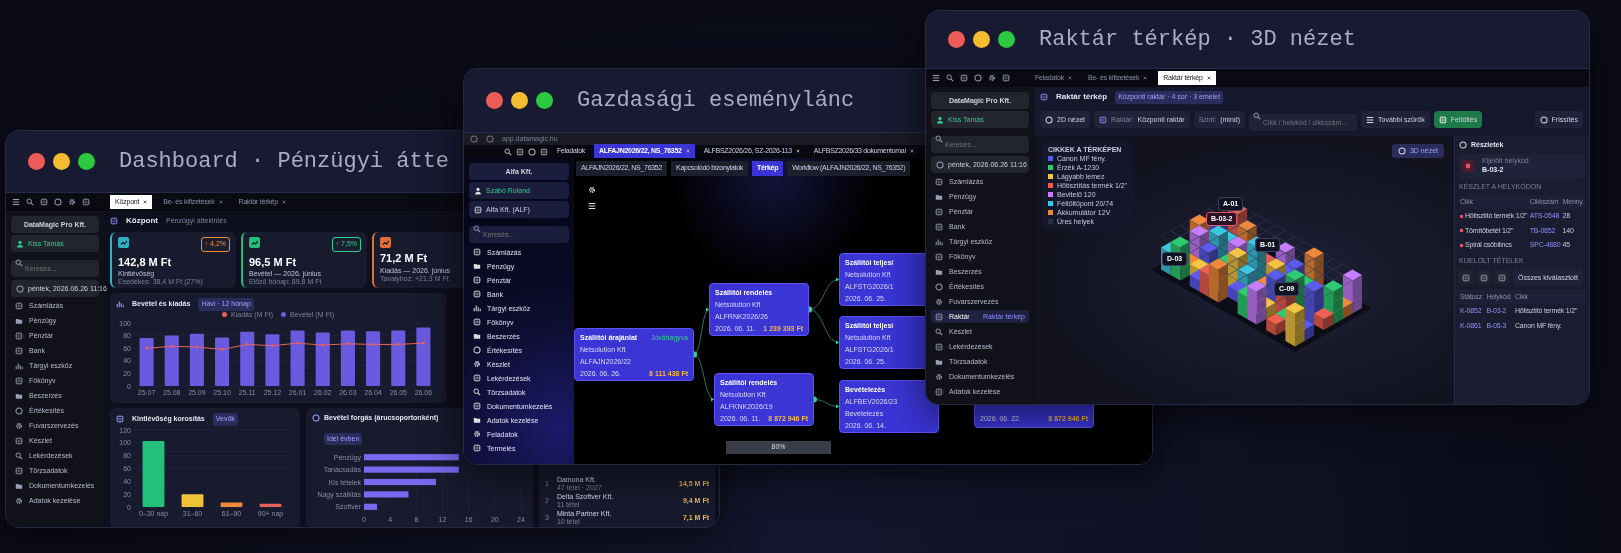 This screenshot has height=553, width=1621. Describe the element at coordinates (1466, 277) in the screenshot. I see `download-button` at that location.